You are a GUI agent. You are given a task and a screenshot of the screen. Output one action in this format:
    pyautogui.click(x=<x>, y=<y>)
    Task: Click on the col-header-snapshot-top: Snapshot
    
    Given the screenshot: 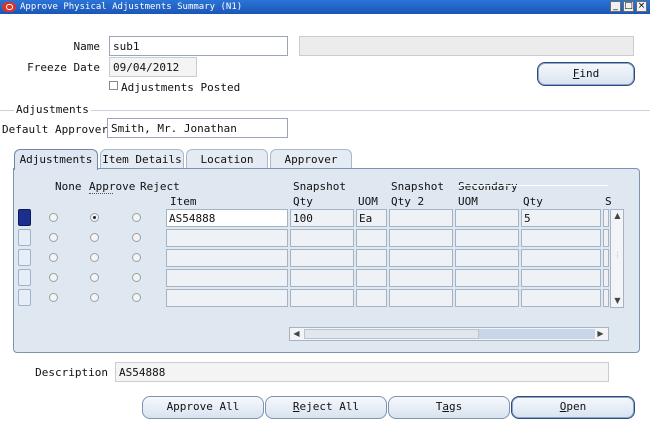 What is the action you would take?
    pyautogui.click(x=319, y=186)
    